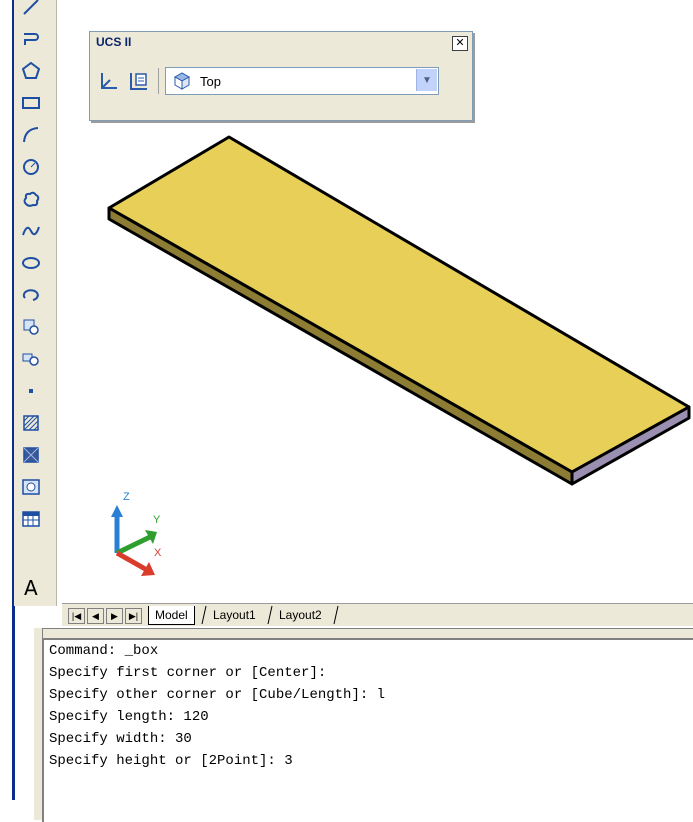 Image resolution: width=693 pixels, height=822 pixels. I want to click on ucs-view-value: Top, so click(210, 81).